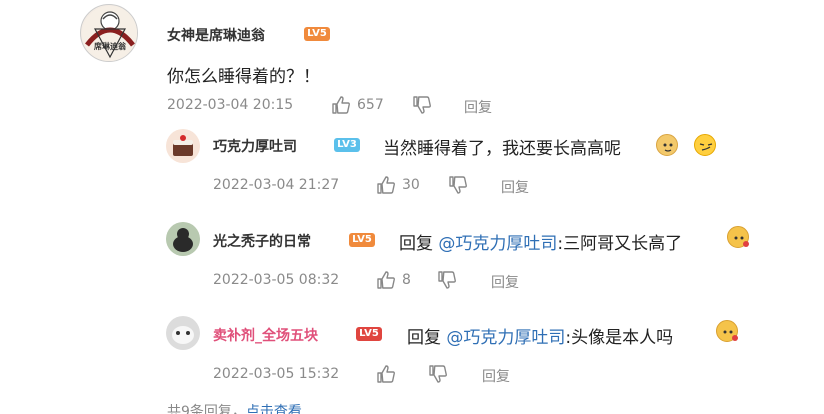 This screenshot has height=414, width=824. I want to click on reply-username: 巧克力厚吐司, so click(255, 146).